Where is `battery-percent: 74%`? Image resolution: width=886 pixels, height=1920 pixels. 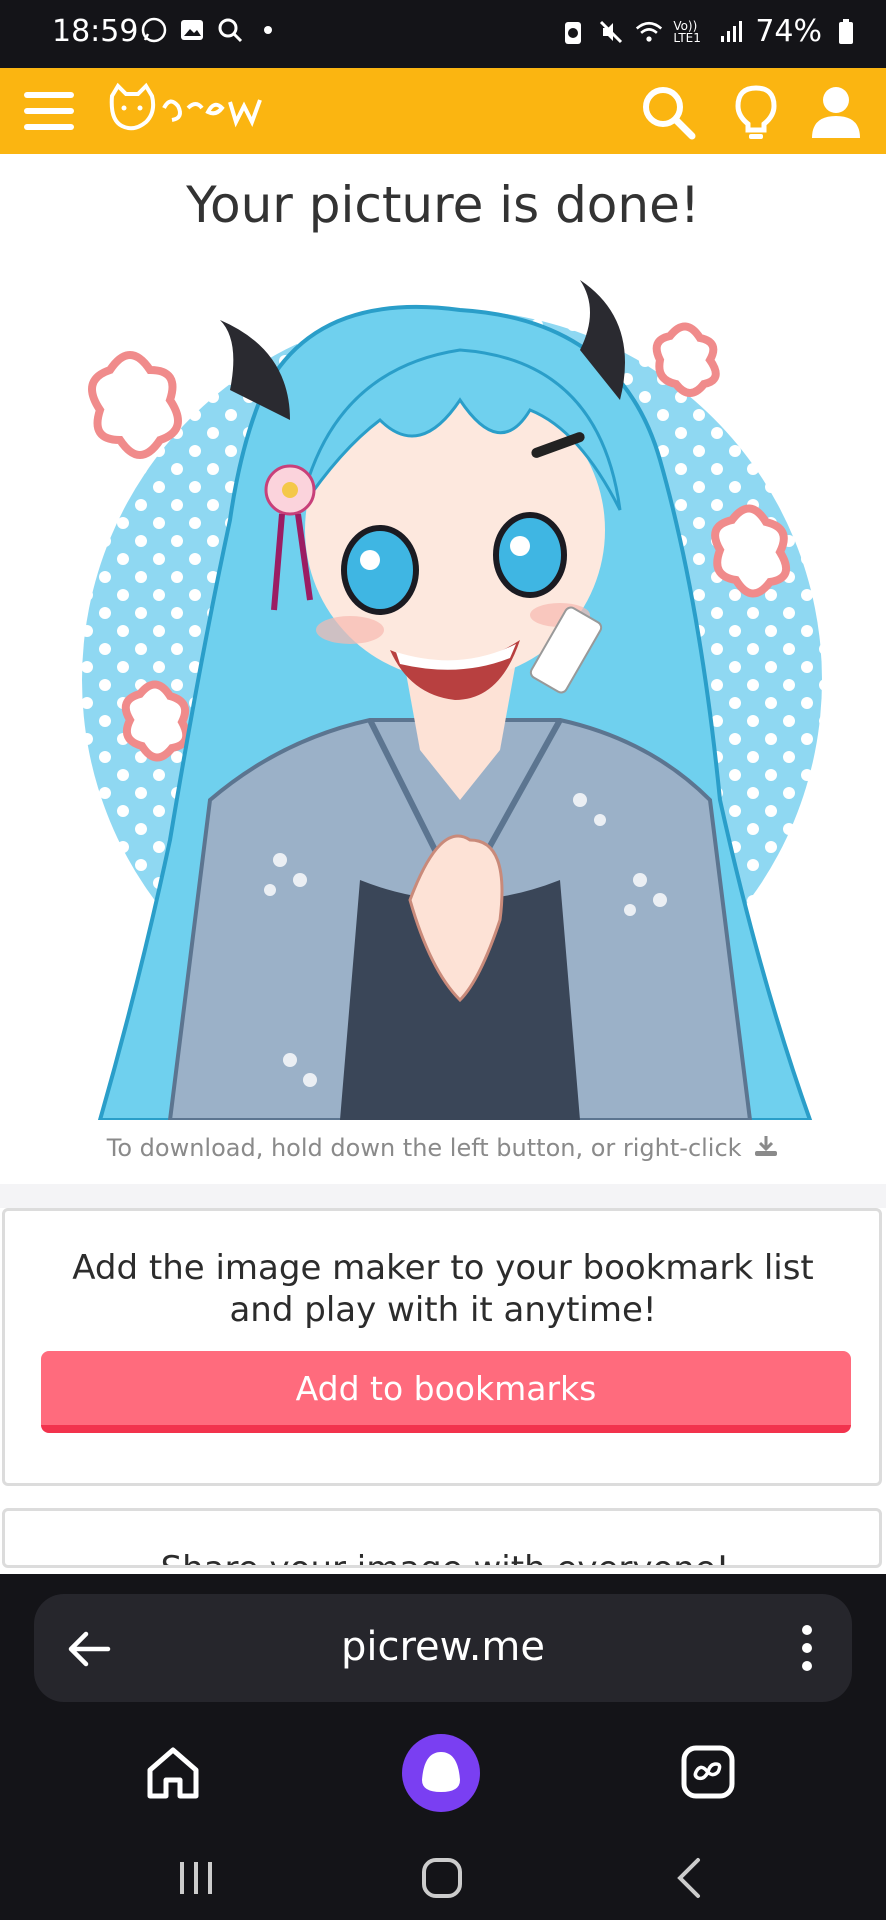
battery-percent: 74% is located at coordinates (788, 31).